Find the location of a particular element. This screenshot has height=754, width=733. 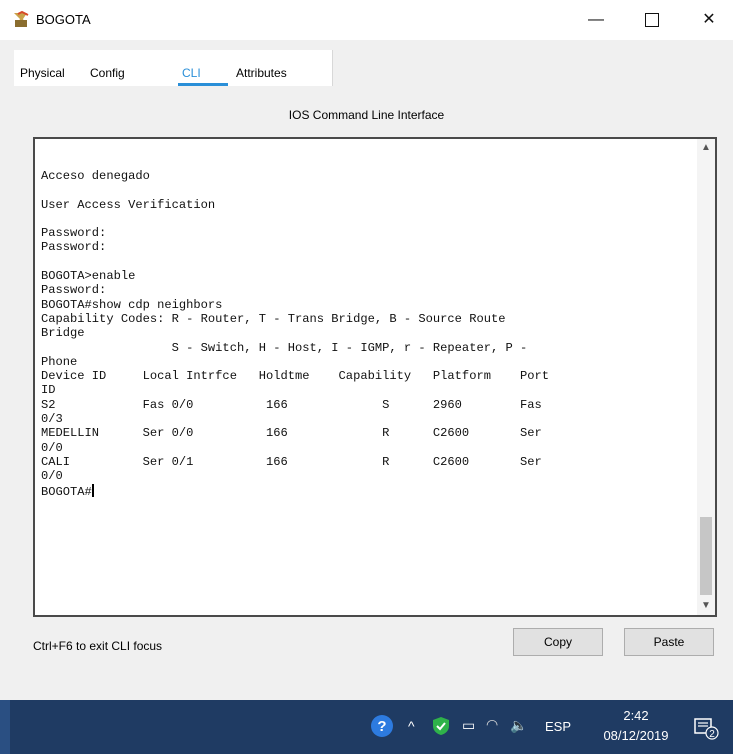

tab-bar: Physical Config CLI Attributes is located at coordinates (366, 68).